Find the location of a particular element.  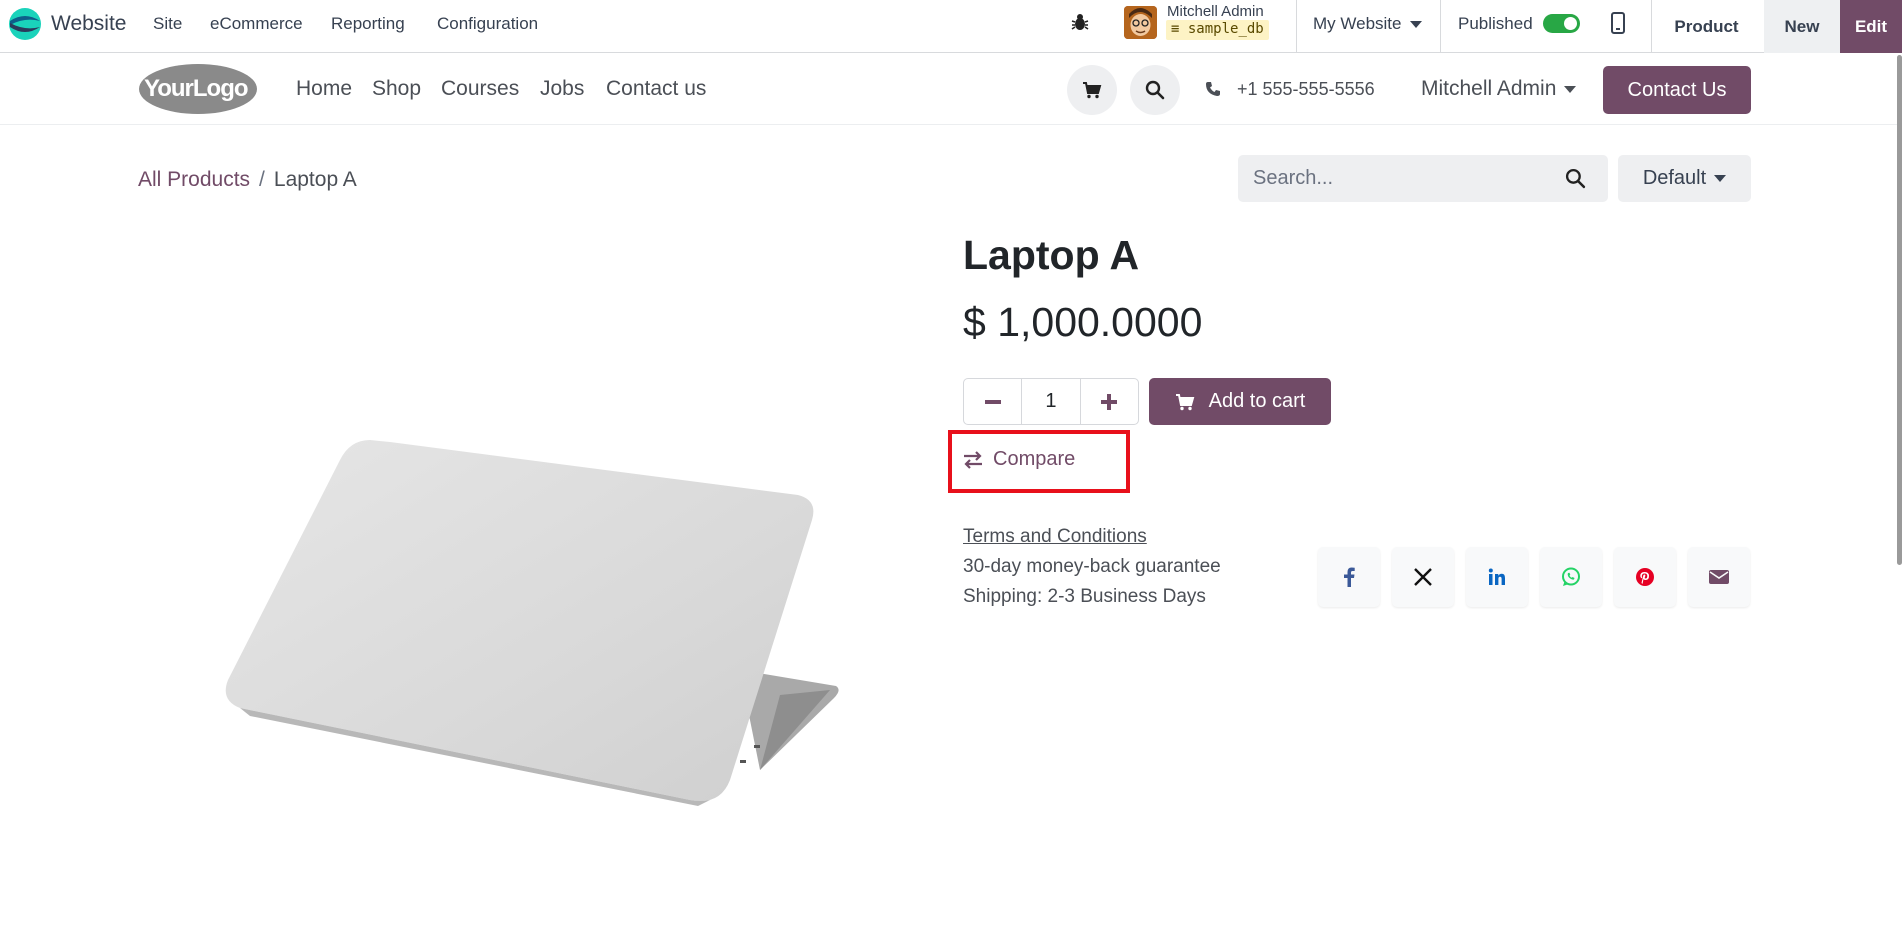

database-icon: ≡ is located at coordinates (1175, 29).